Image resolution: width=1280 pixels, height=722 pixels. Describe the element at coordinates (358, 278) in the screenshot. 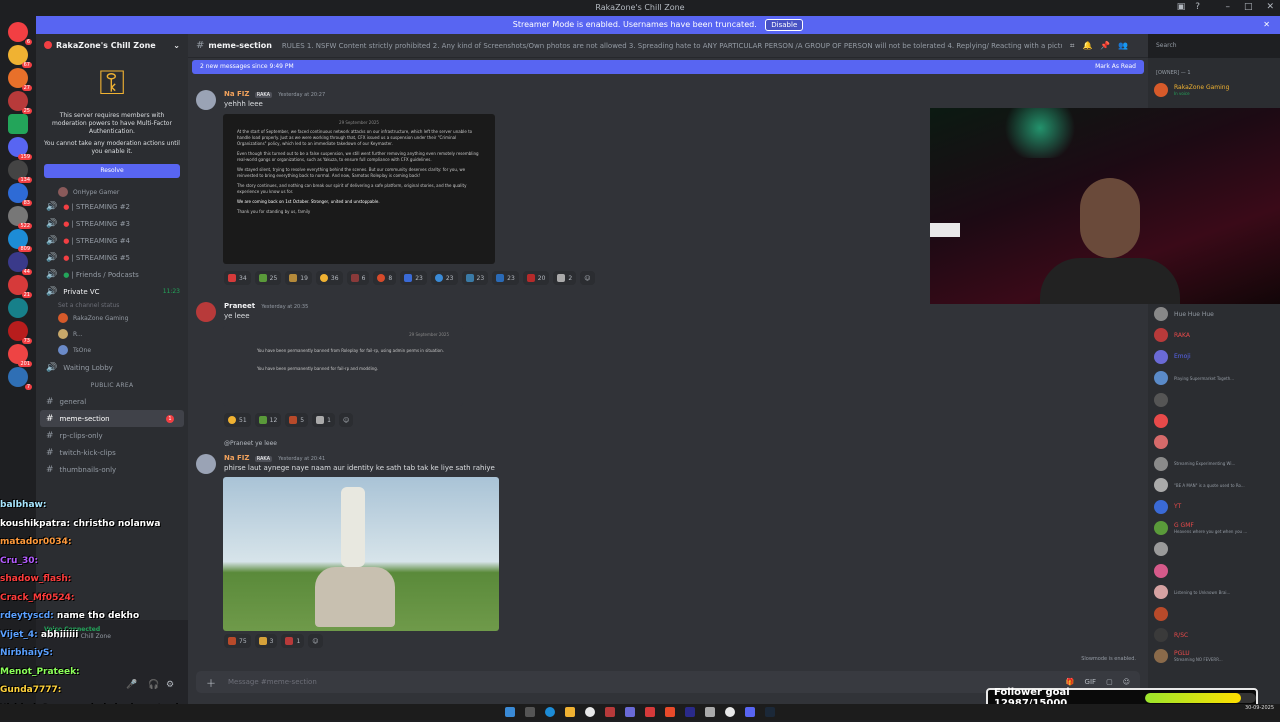

I see `reaction: 6` at that location.